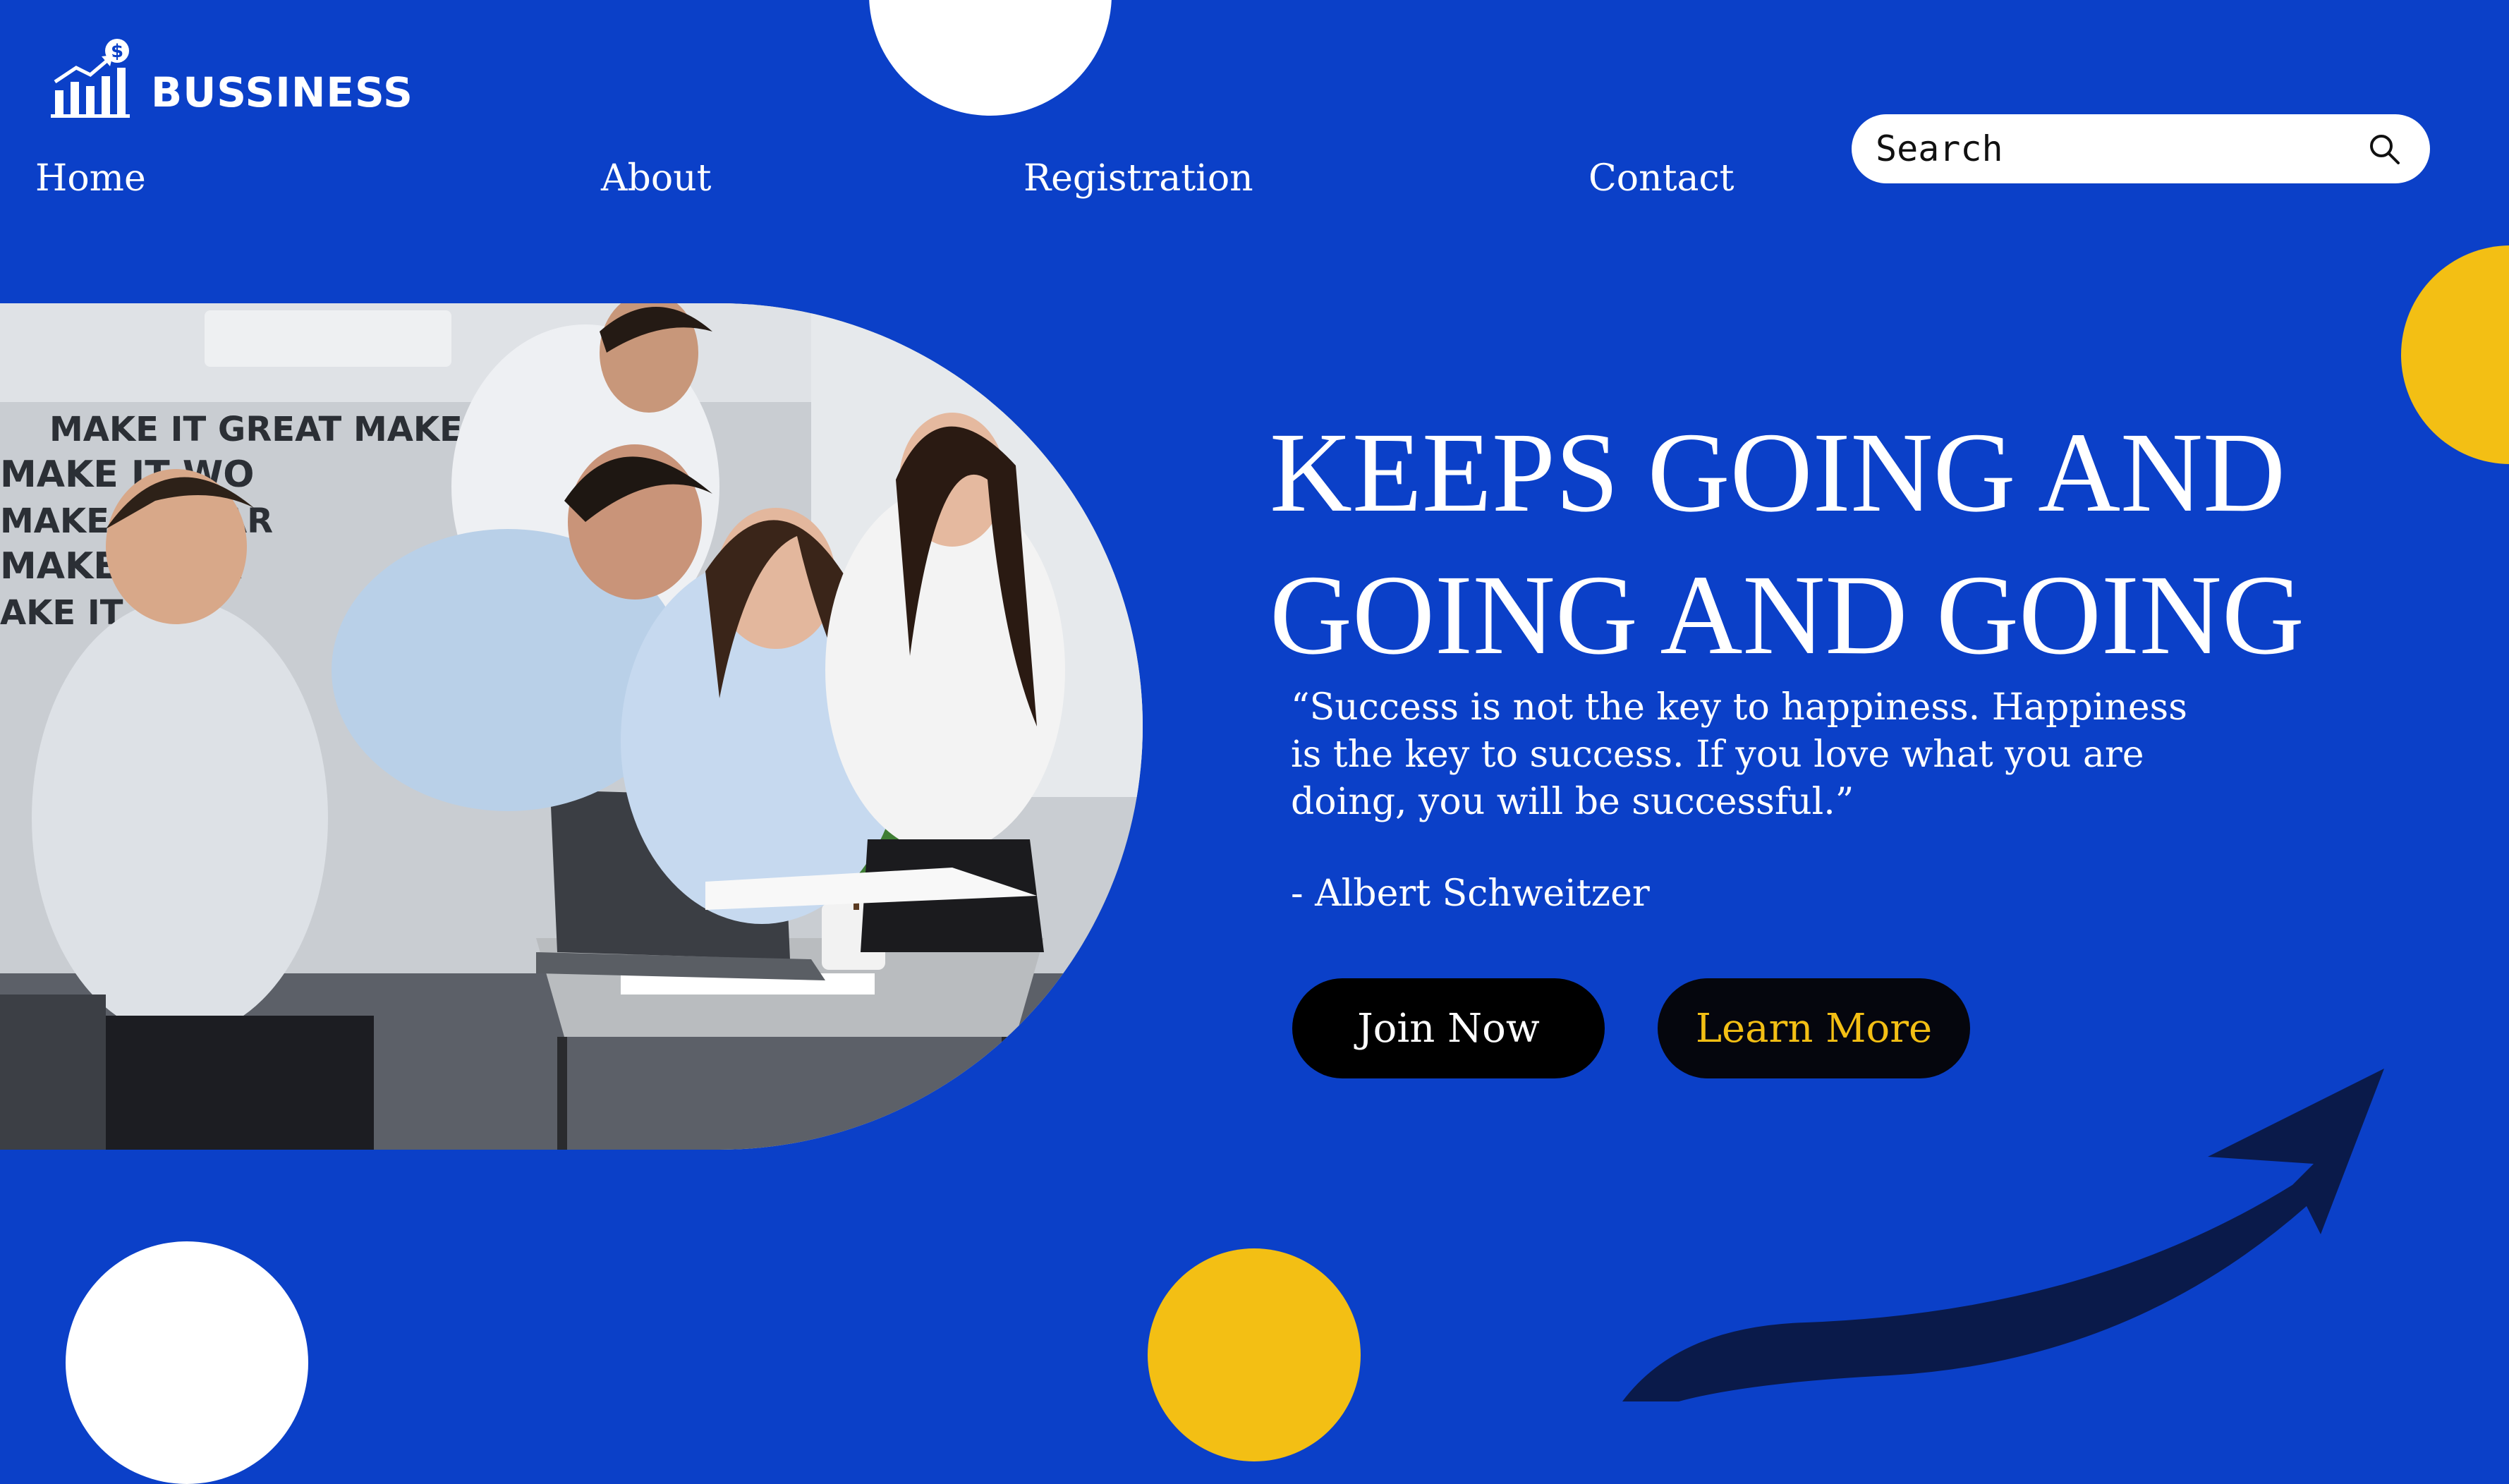 The image size is (2509, 1484). Describe the element at coordinates (1254, 1354) in the screenshot. I see `decor-circle-yellow-bottom` at that location.